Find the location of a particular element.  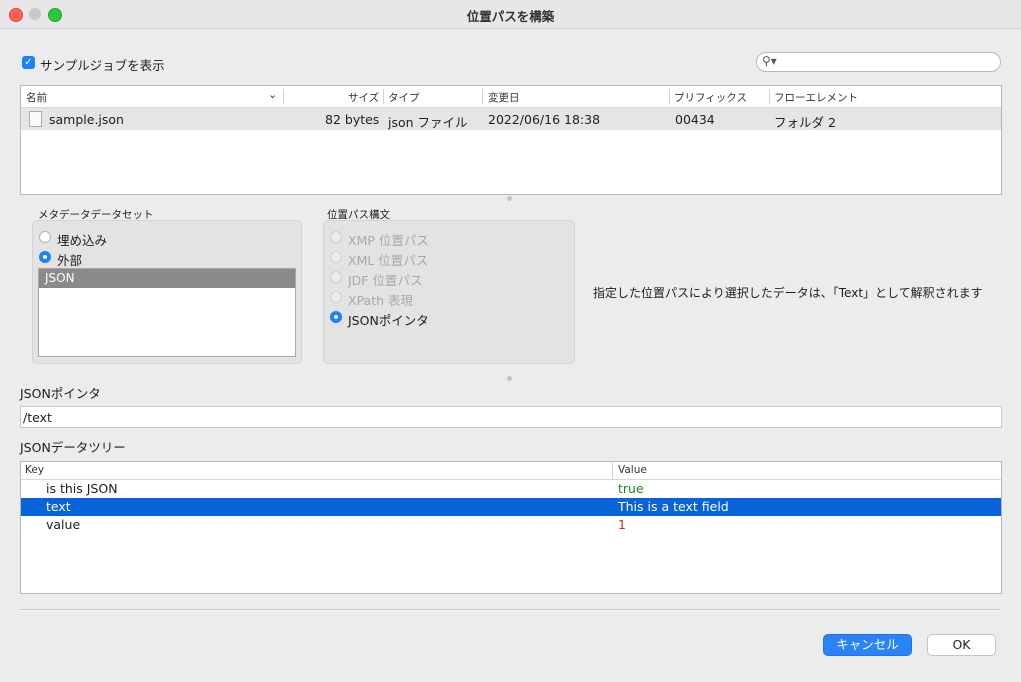

radio-external-label: 外部 is located at coordinates (69, 259).